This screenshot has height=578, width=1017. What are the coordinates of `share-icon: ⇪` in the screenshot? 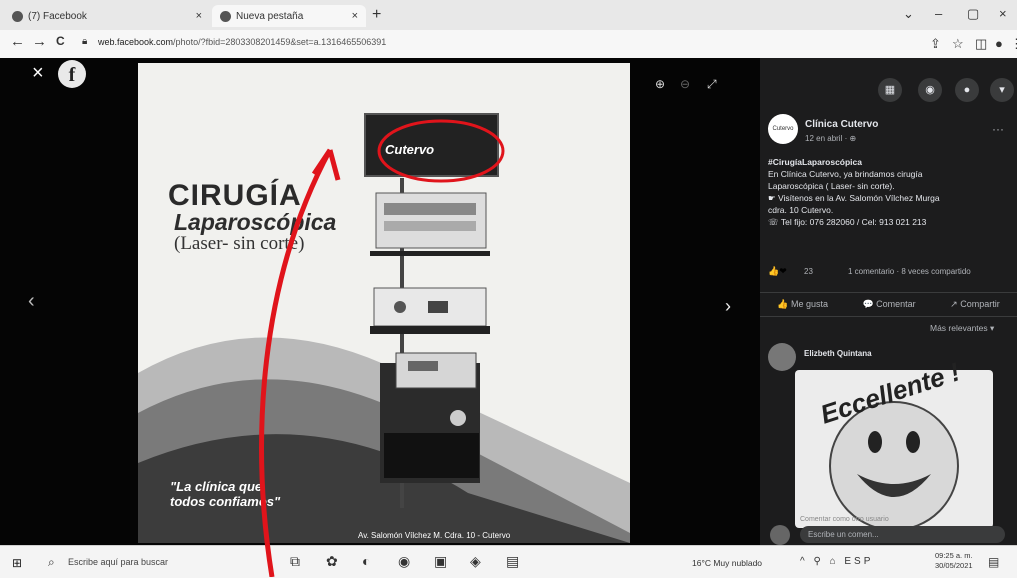 It's located at (935, 44).